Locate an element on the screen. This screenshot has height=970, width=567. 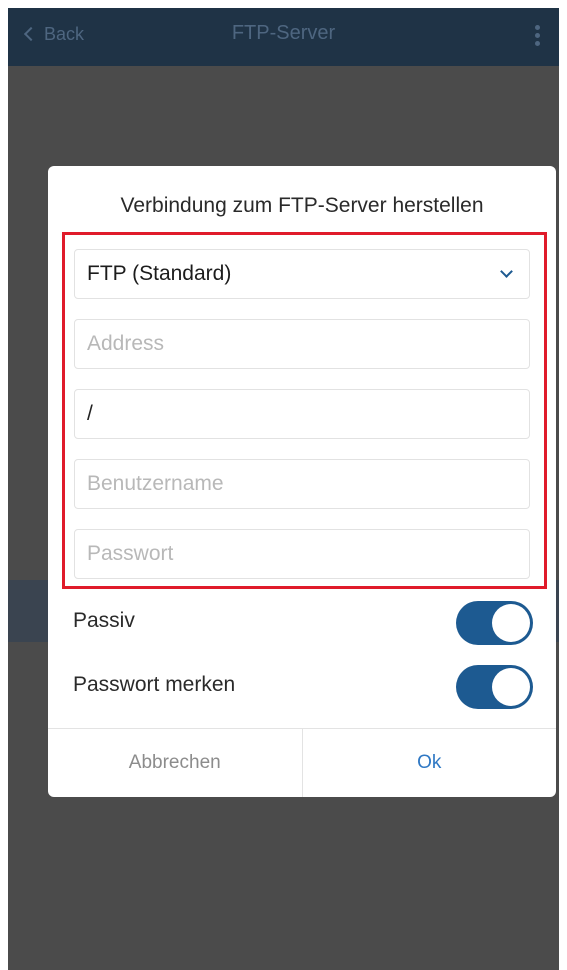
address-input: Address is located at coordinates (302, 344).